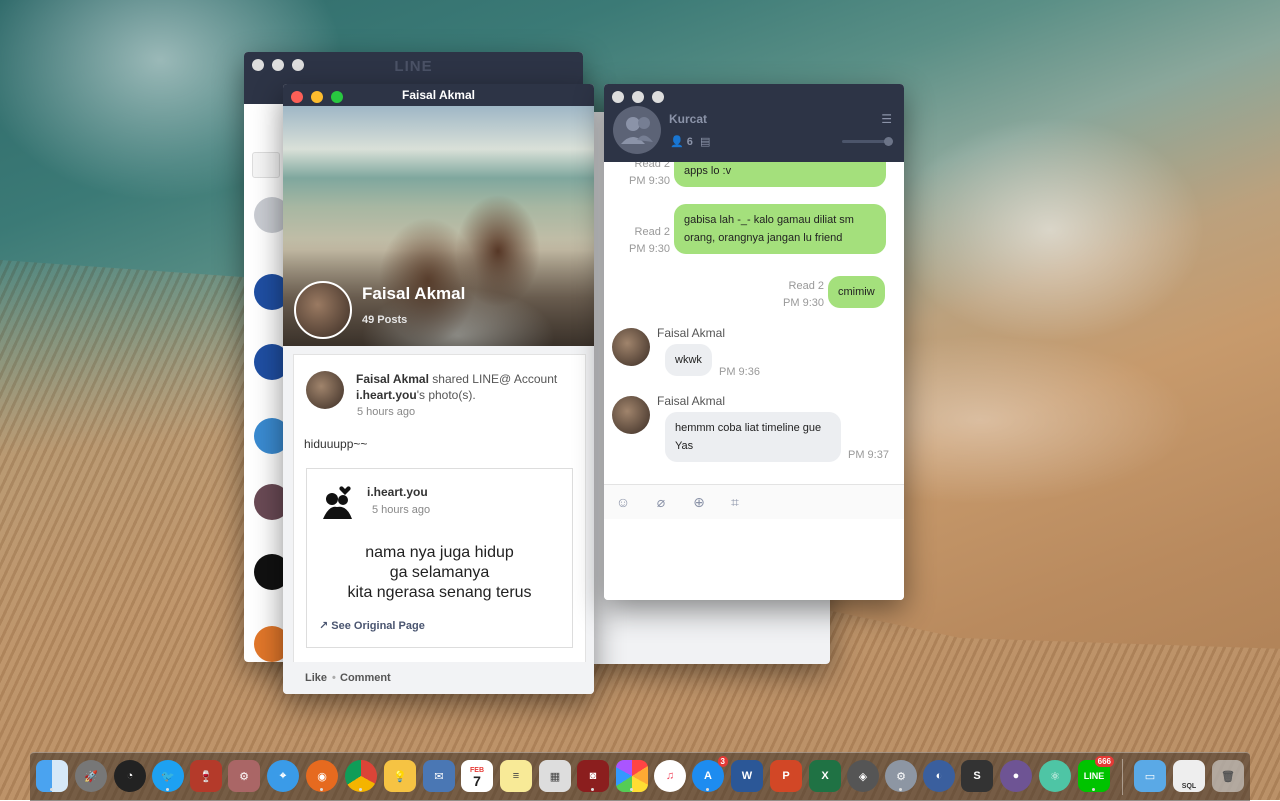 This screenshot has width=1280, height=801. Describe the element at coordinates (705, 142) in the screenshot. I see `notes-icon: ▤` at that location.